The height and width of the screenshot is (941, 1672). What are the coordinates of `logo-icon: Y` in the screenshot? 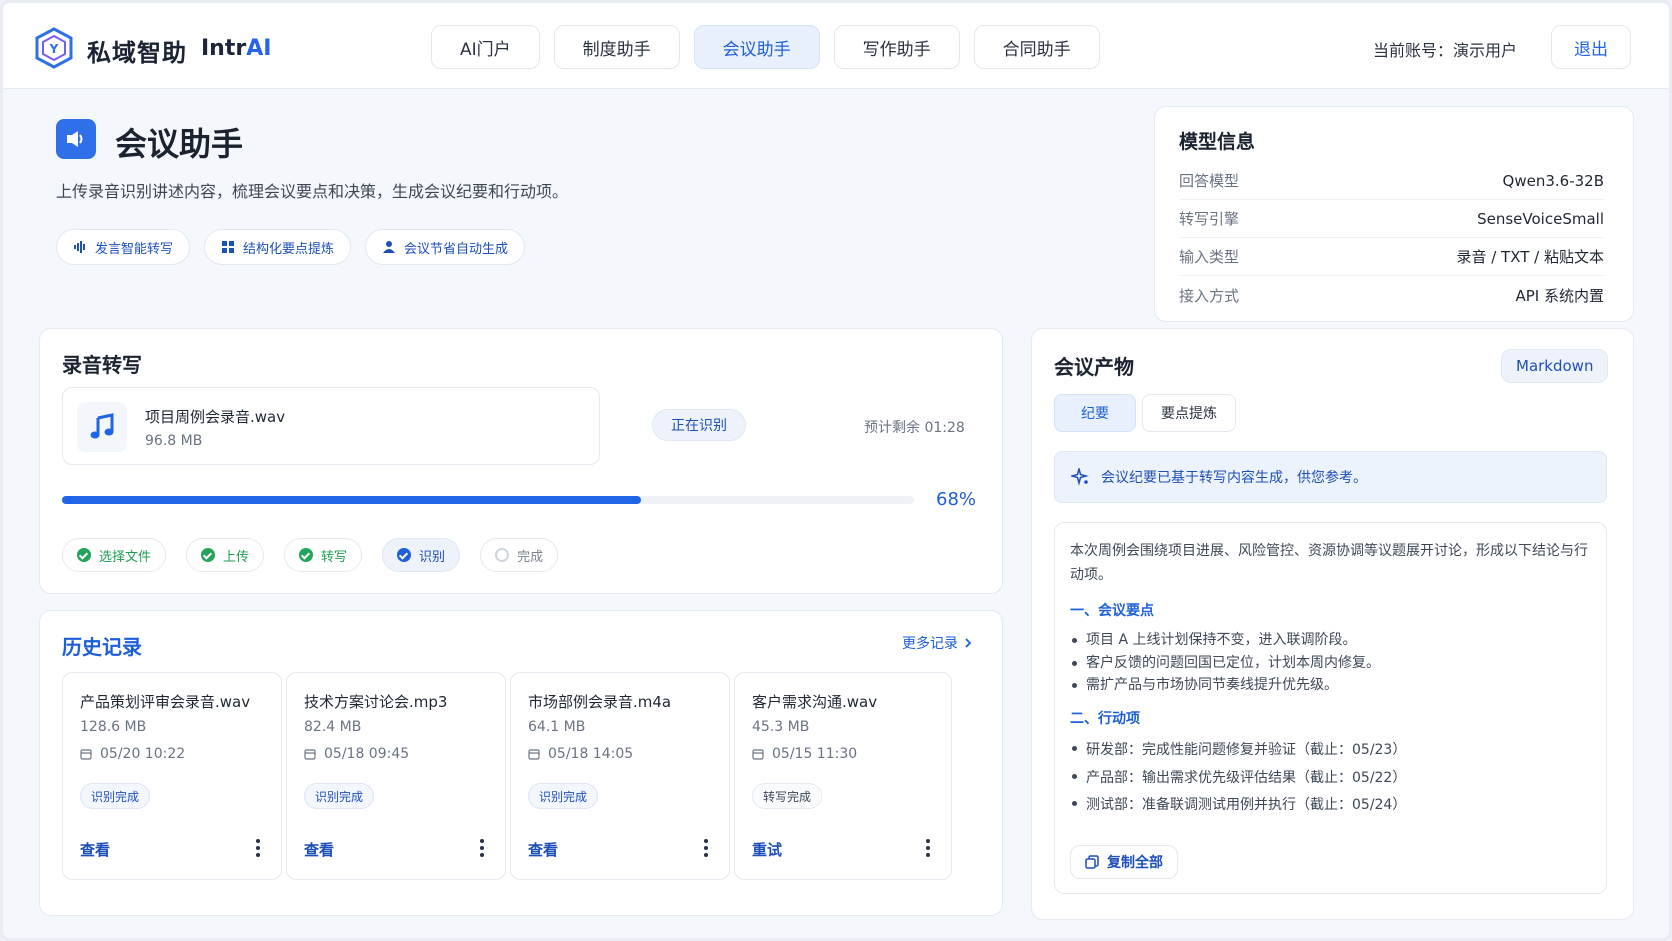 It's located at (54, 48).